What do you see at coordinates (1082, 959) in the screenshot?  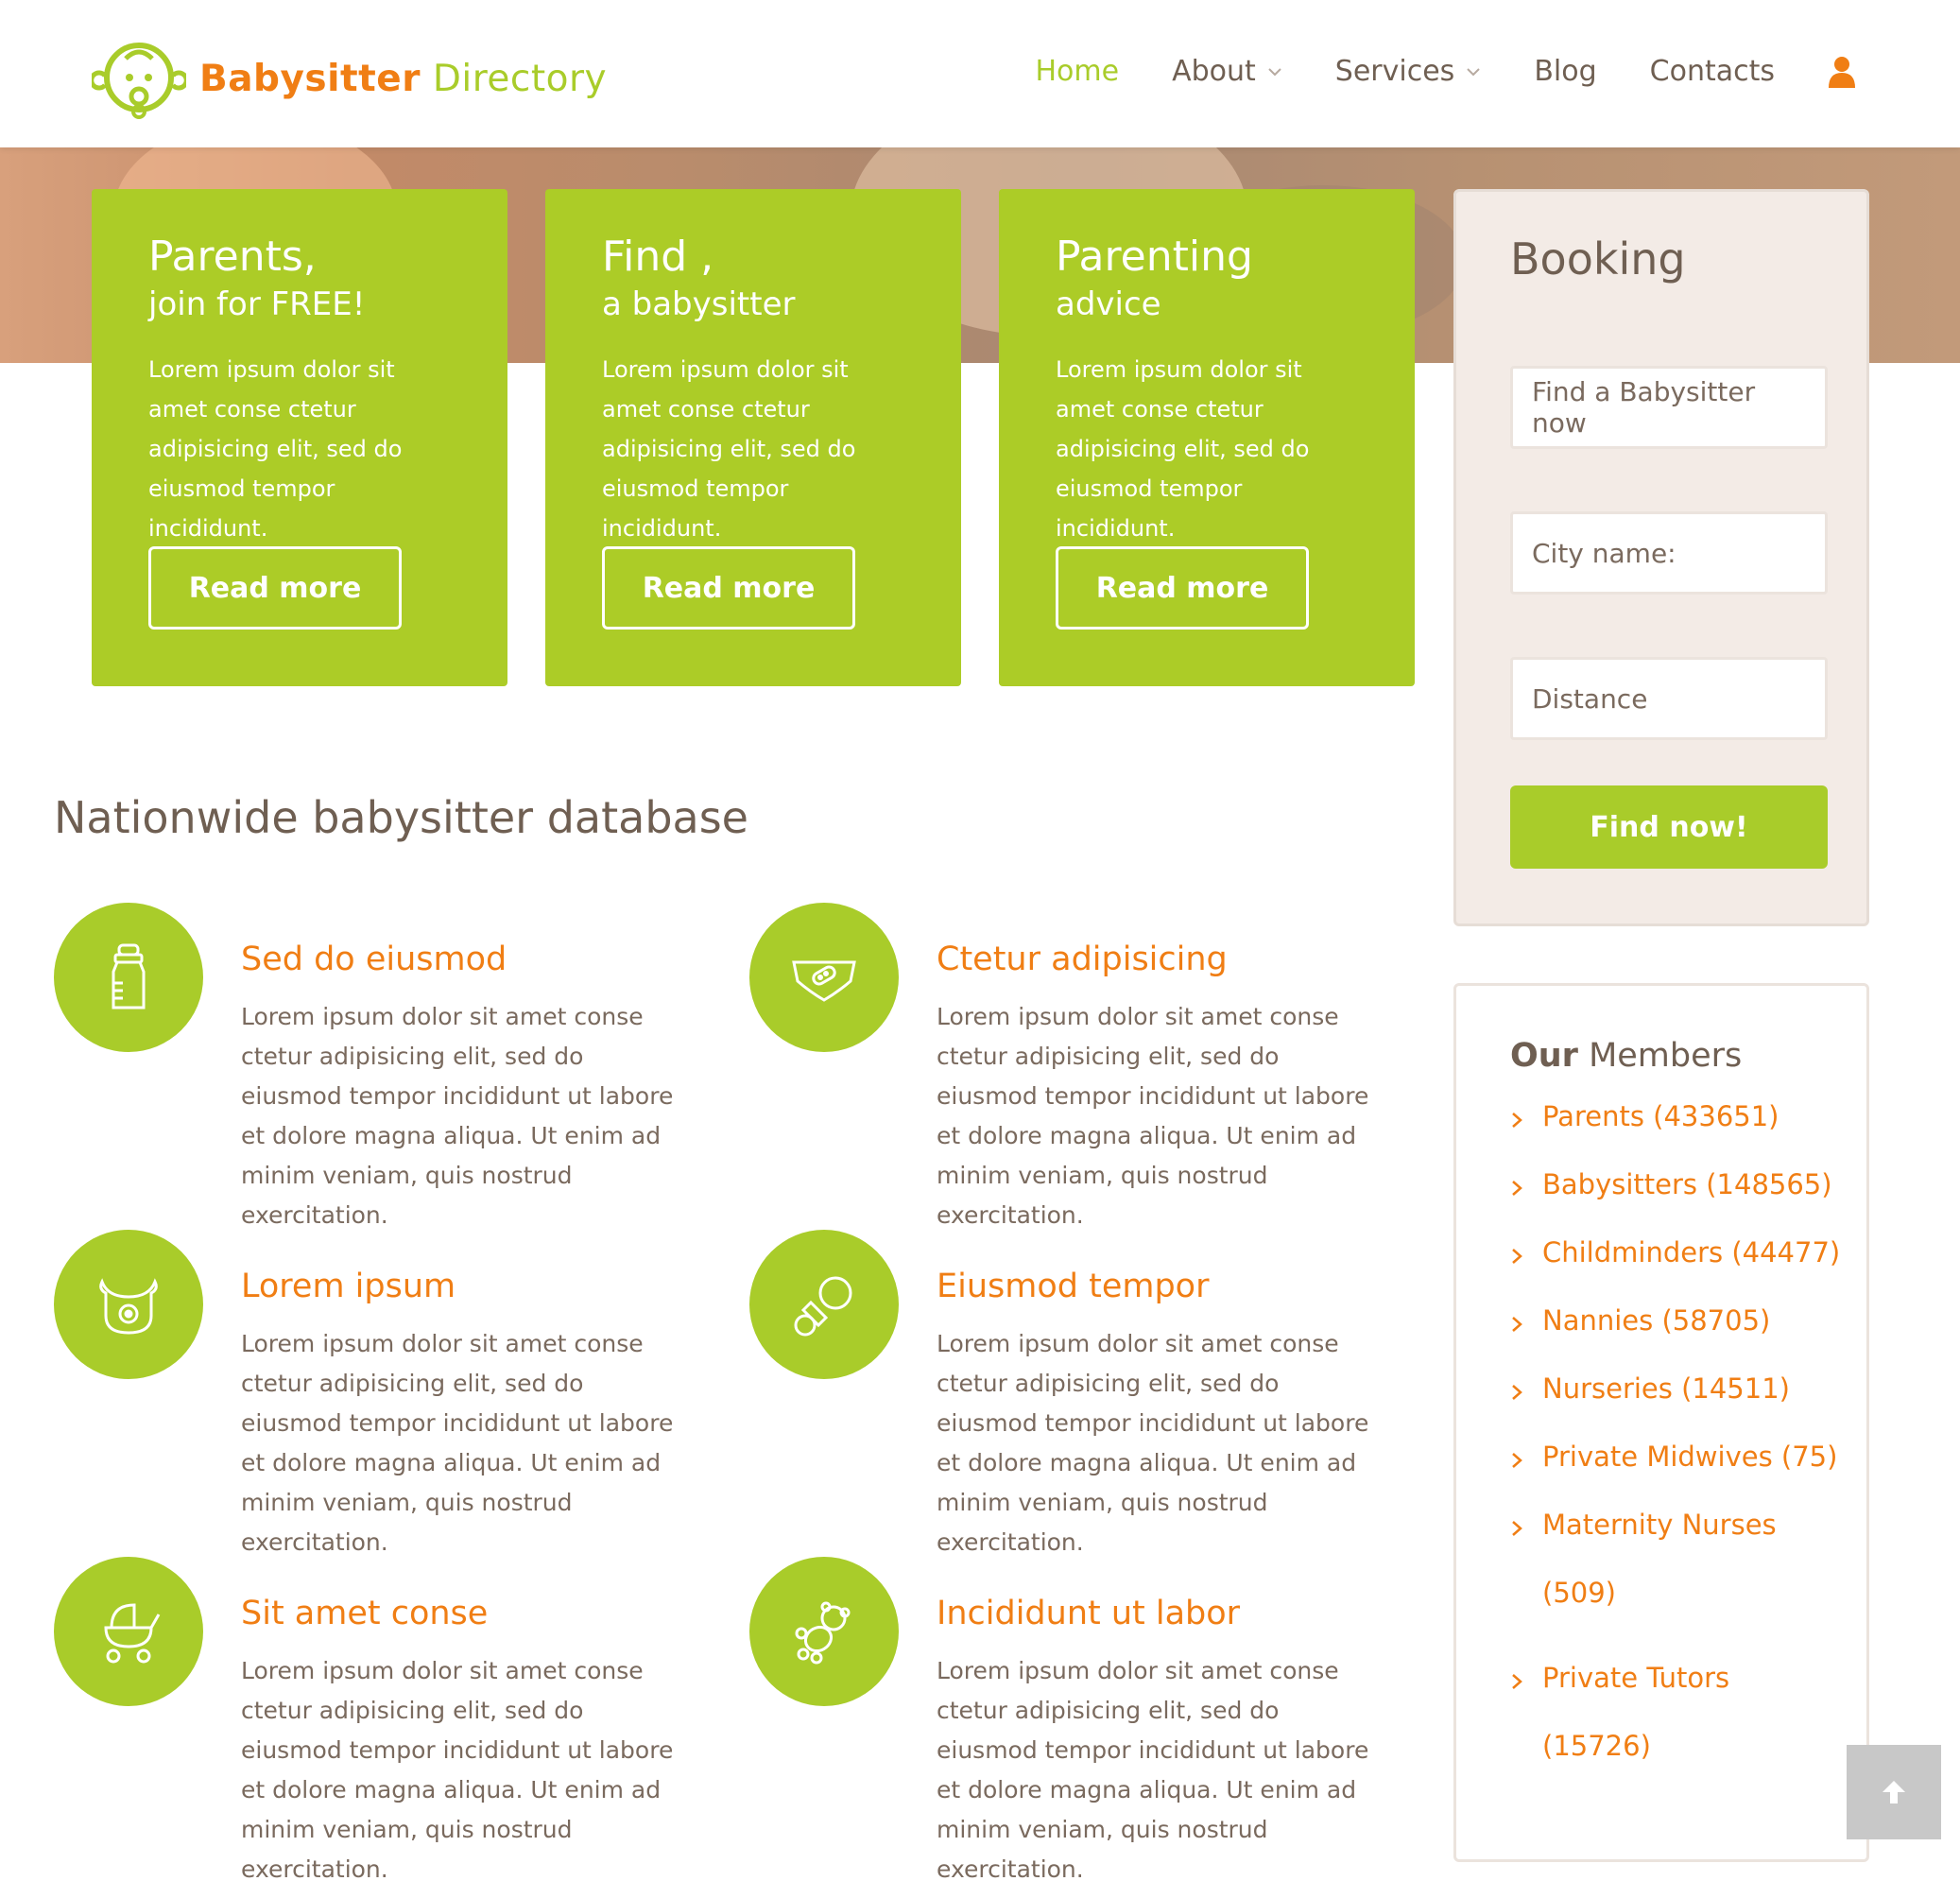 I see `feature-title: Ctetur adipisicing` at bounding box center [1082, 959].